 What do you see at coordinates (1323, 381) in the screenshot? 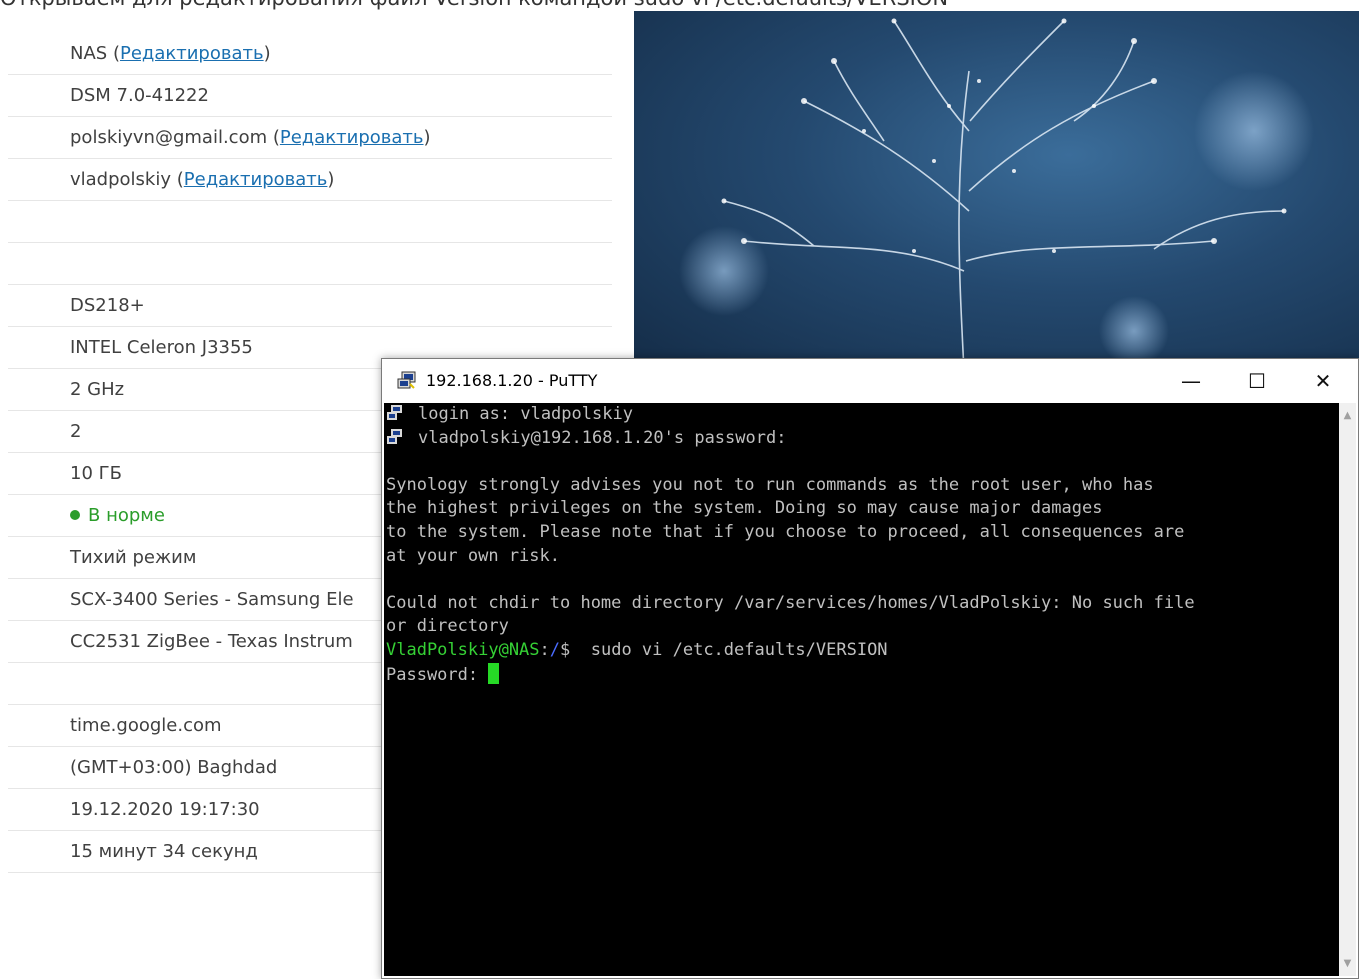
I see `close-button: ✕` at bounding box center [1323, 381].